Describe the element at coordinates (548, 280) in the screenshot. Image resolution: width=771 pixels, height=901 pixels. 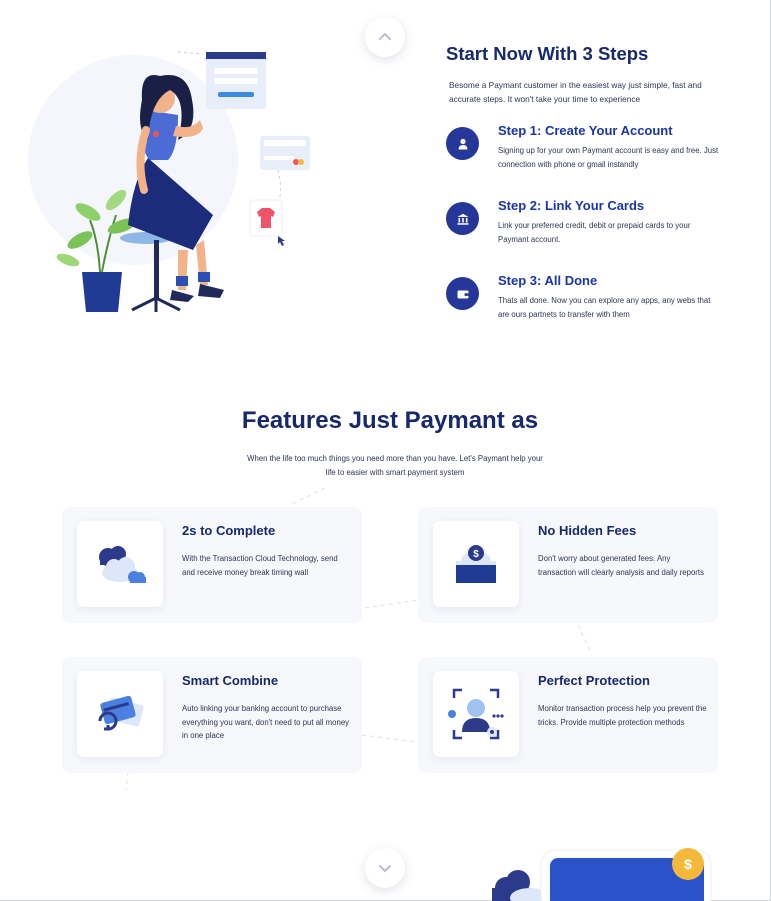
I see `step-title: Step 3: All Done` at that location.